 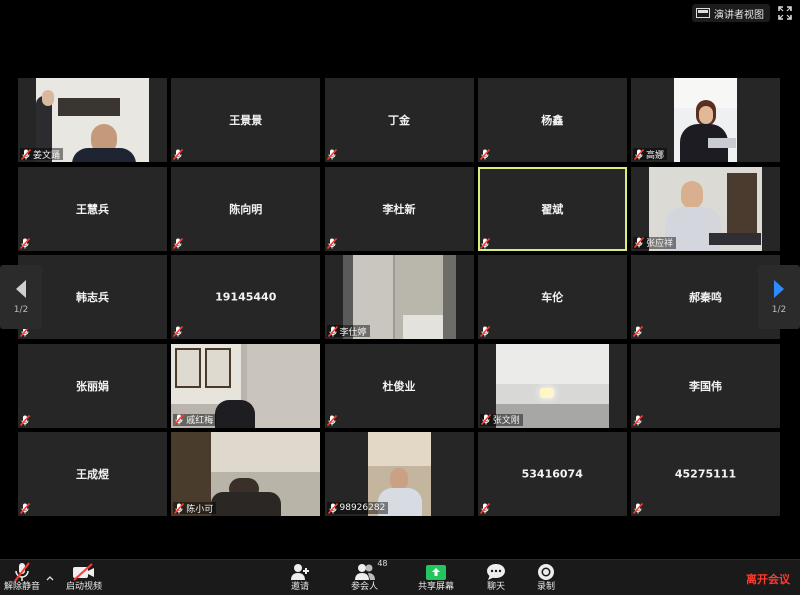 What do you see at coordinates (300, 577) in the screenshot?
I see `invite-button: 邀请` at bounding box center [300, 577].